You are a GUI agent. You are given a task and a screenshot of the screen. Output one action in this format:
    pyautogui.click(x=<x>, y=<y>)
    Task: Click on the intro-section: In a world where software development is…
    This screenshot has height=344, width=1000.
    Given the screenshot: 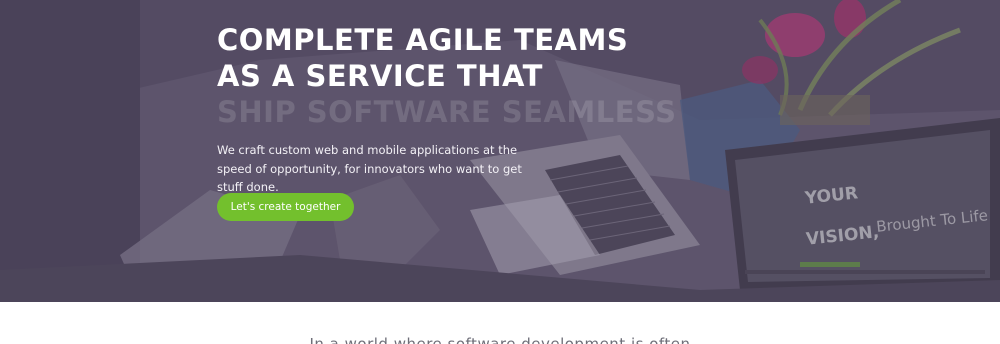 What is the action you would take?
    pyautogui.click(x=500, y=323)
    